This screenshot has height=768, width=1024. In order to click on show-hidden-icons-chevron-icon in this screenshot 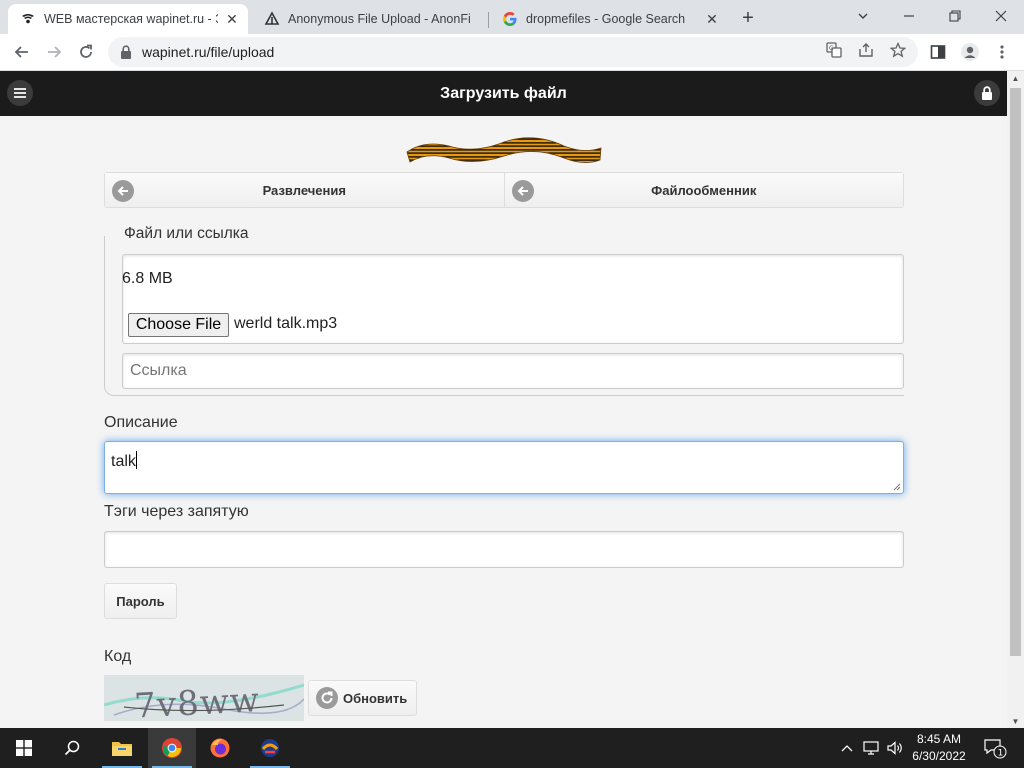, I will do `click(847, 748)`.